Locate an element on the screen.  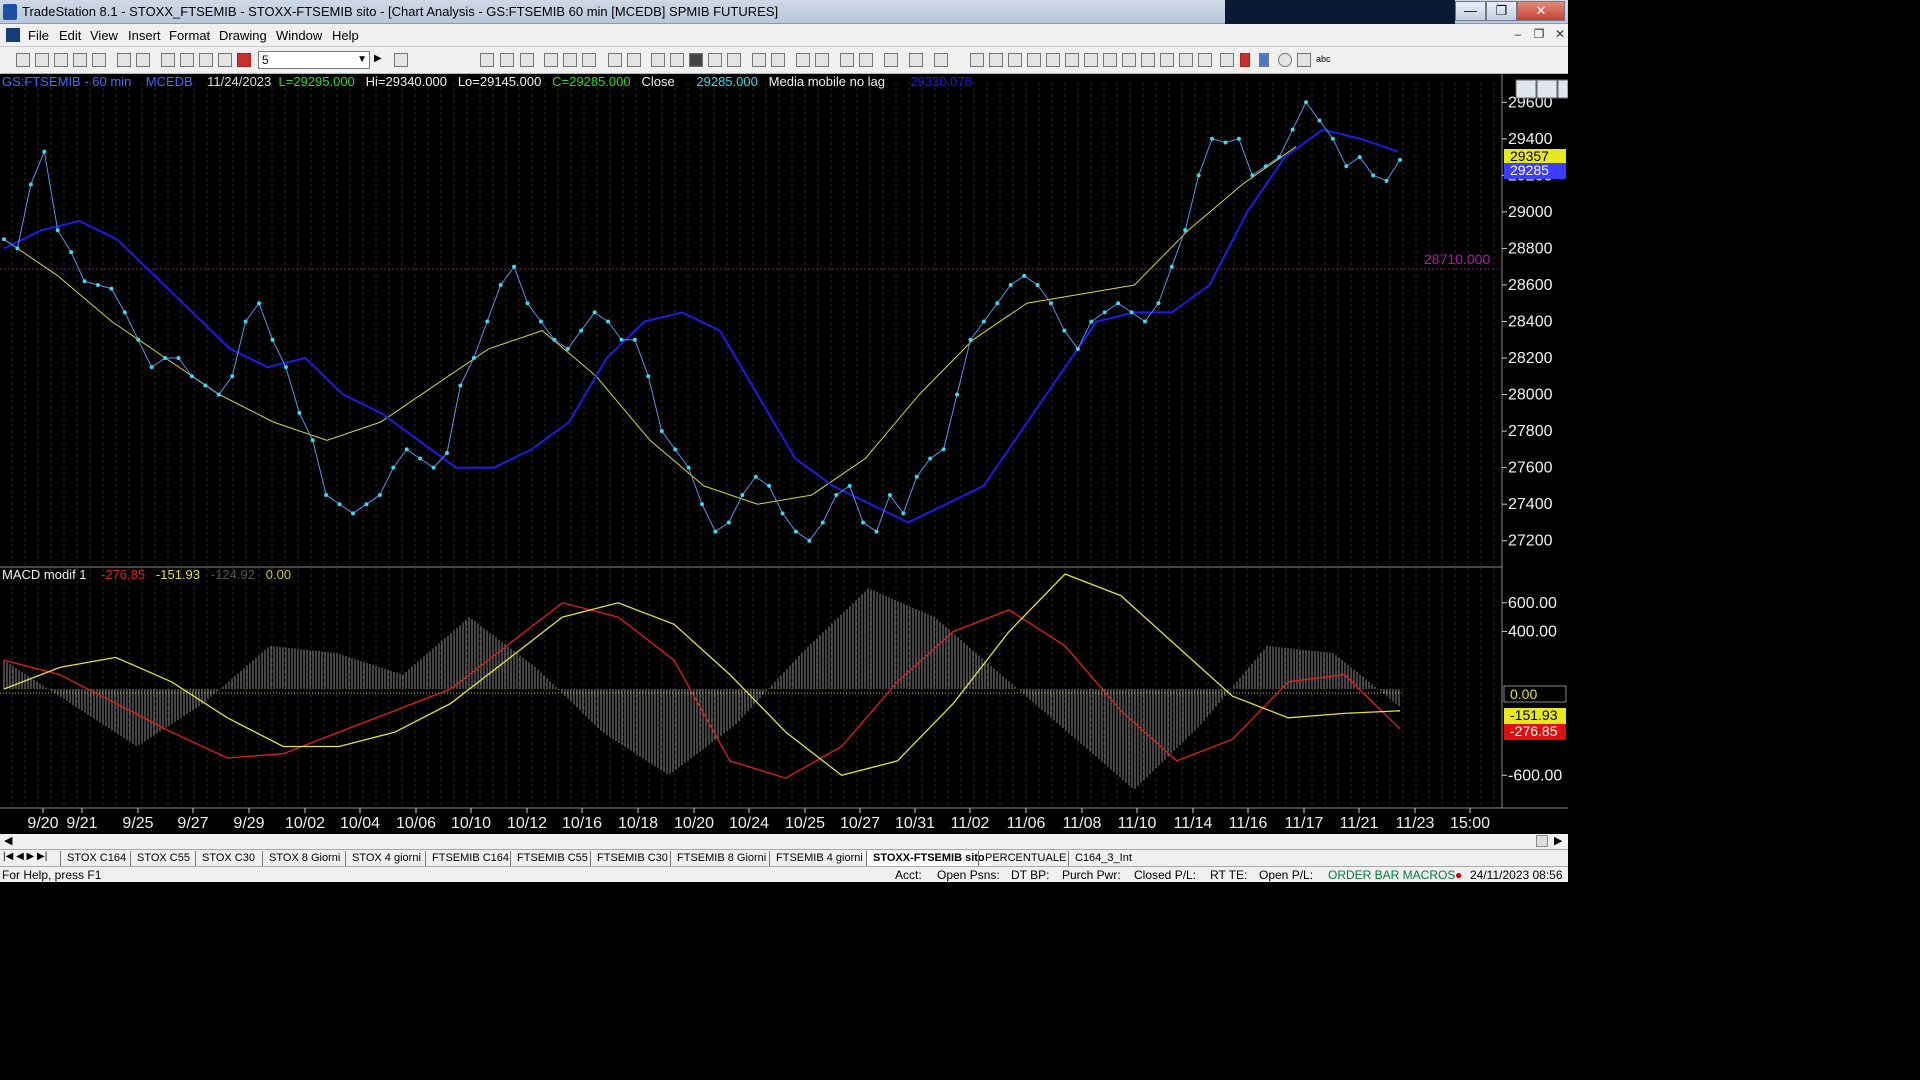
chart-document-icon is located at coordinates (13, 35).